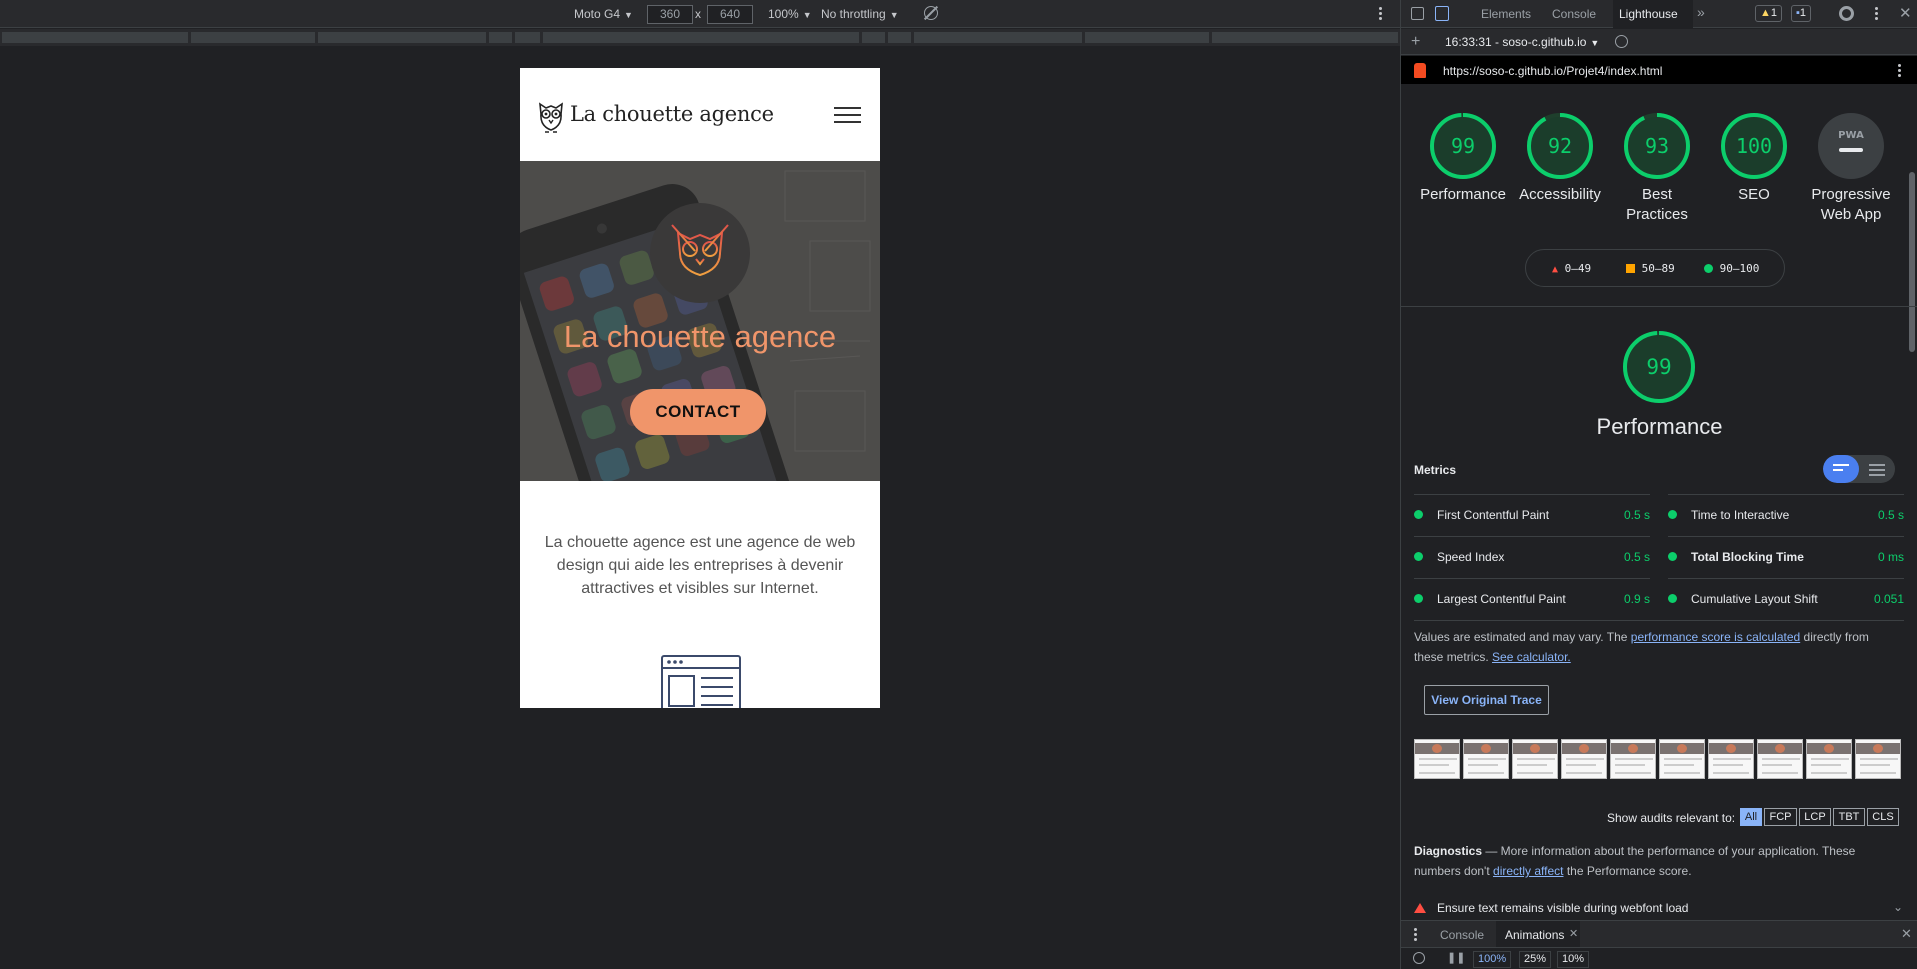 This screenshot has height=969, width=1917. What do you see at coordinates (1883, 817) in the screenshot?
I see `filter-cls-button: CLS` at bounding box center [1883, 817].